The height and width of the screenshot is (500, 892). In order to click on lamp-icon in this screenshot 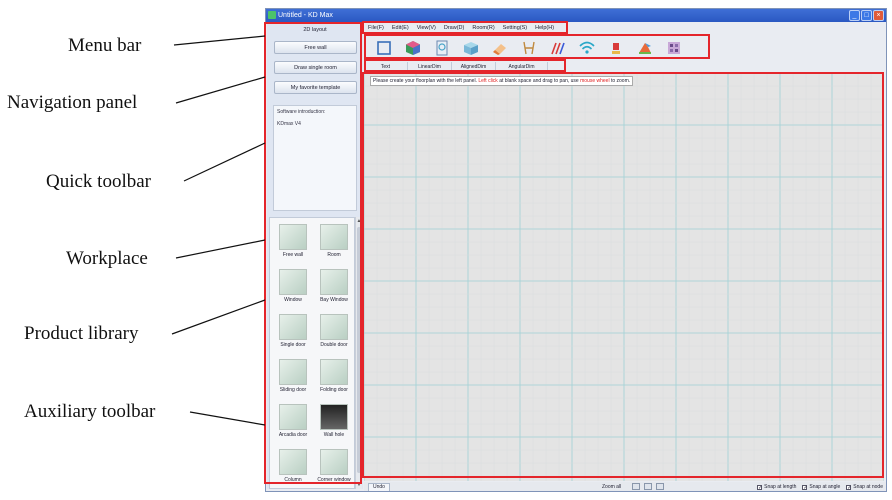, I will do `click(616, 48)`.